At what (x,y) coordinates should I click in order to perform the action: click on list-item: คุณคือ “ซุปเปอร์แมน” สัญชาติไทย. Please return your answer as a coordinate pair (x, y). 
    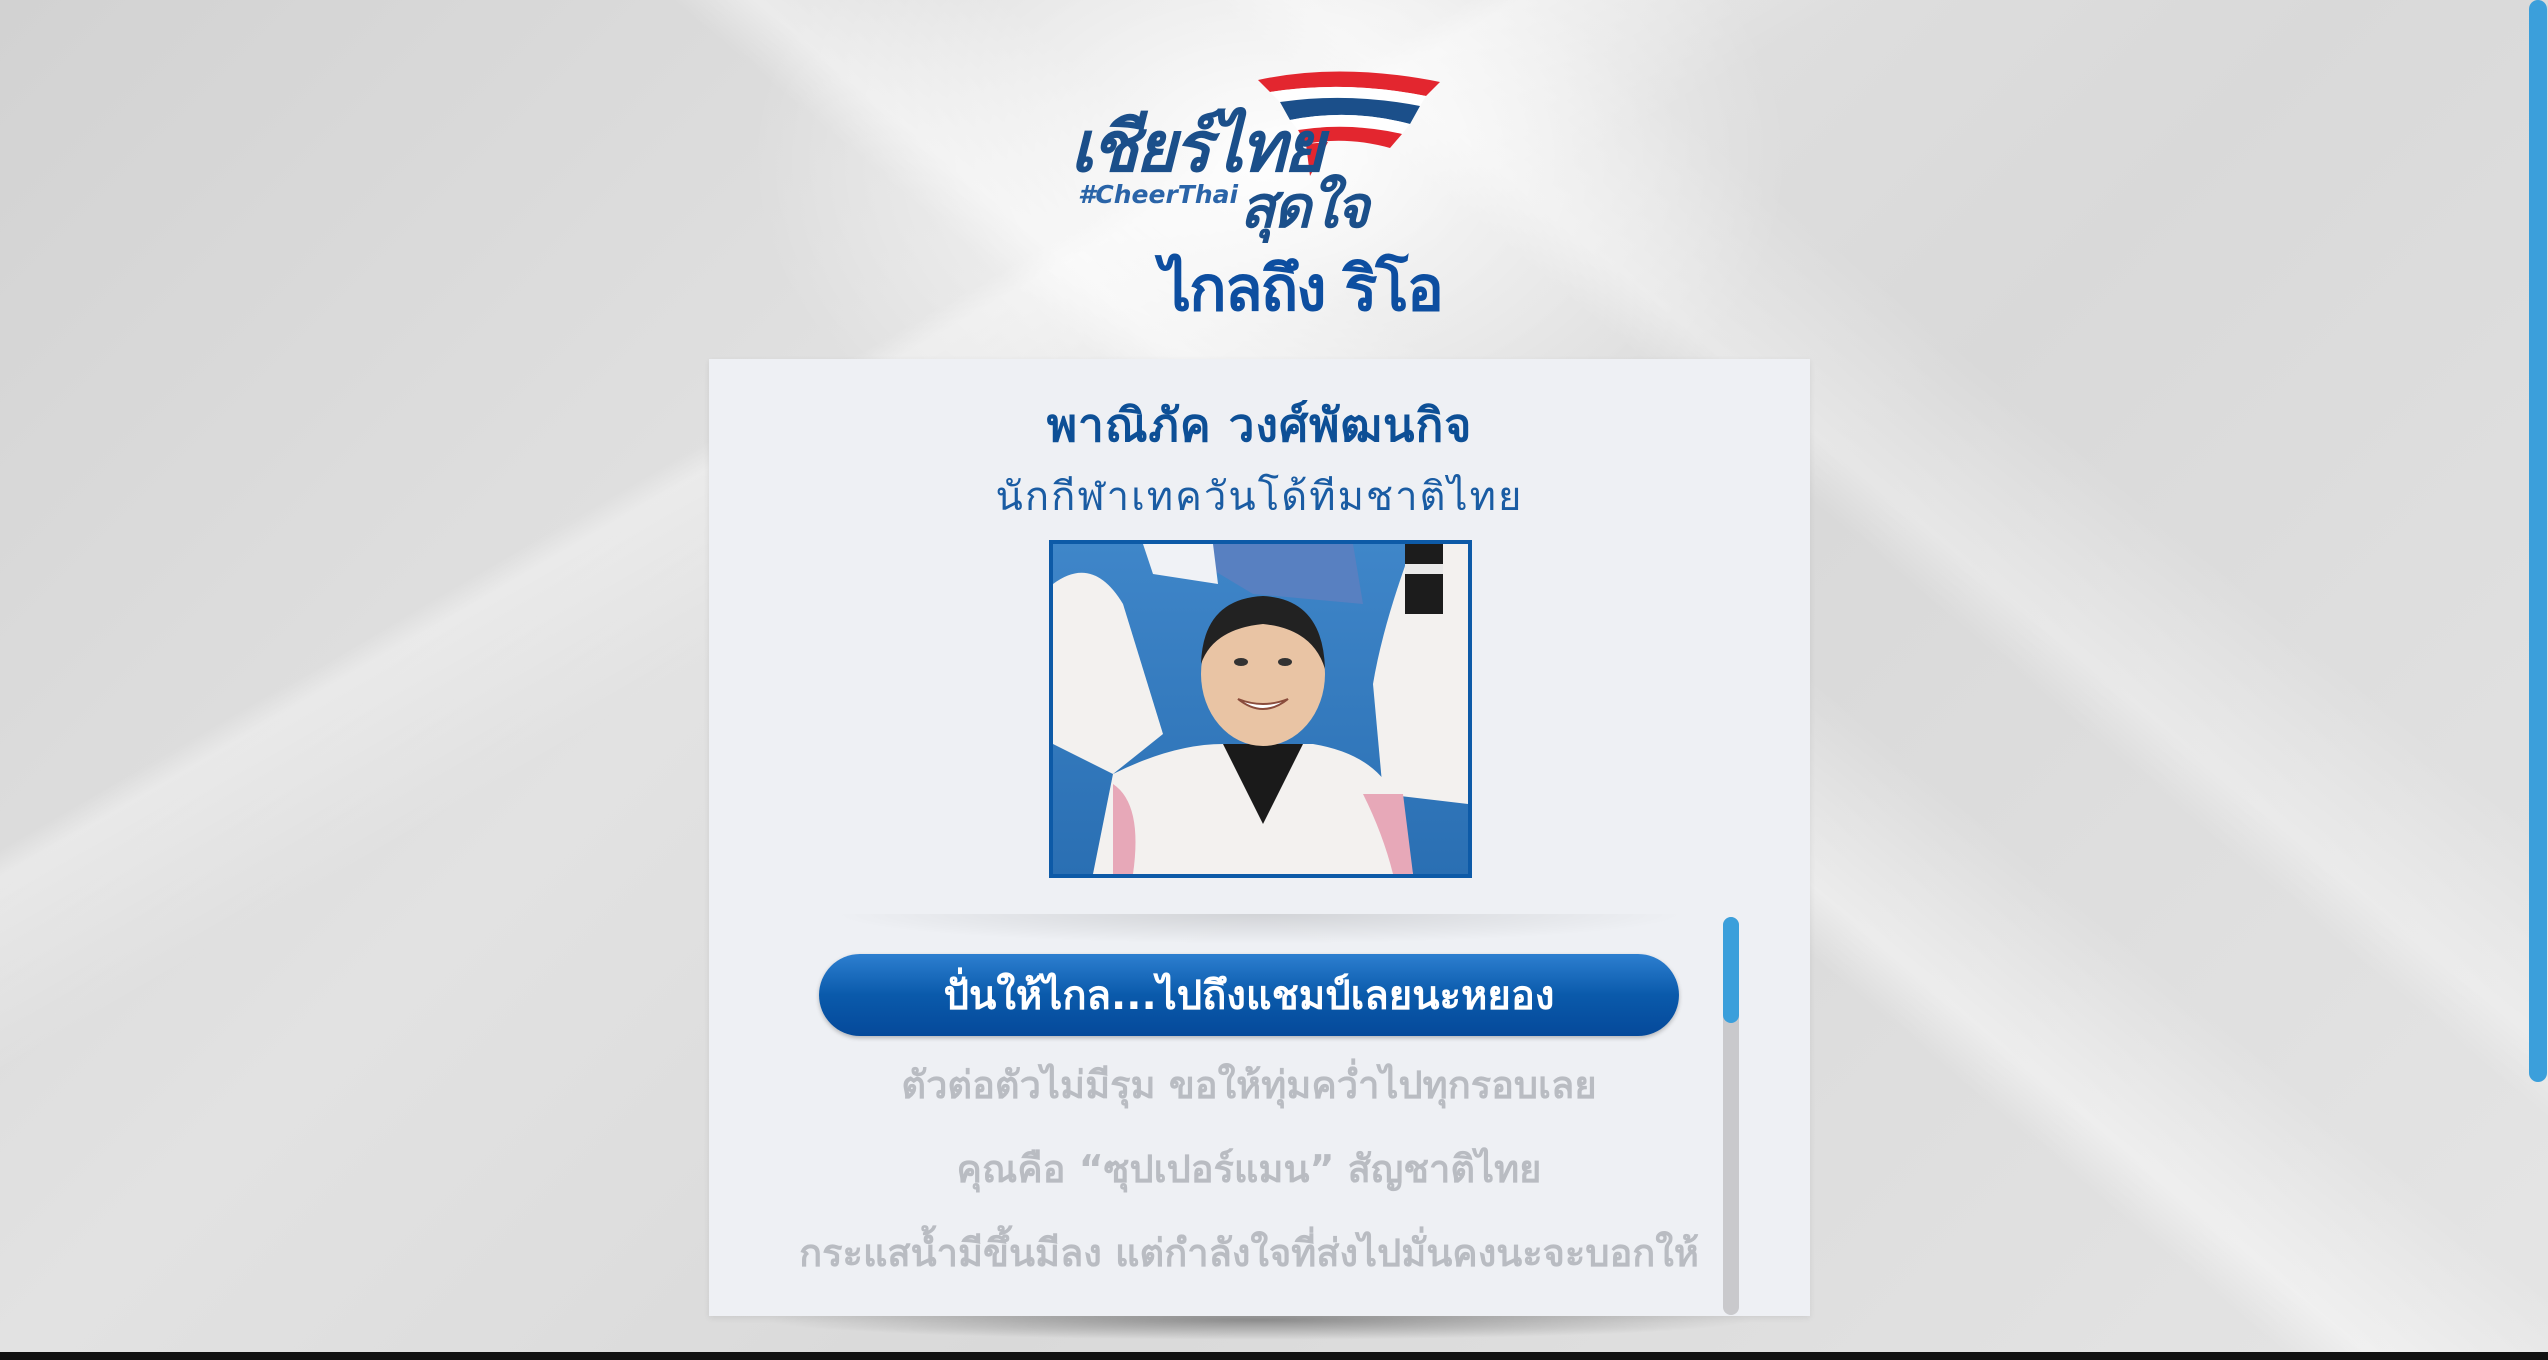
    Looking at the image, I should click on (1249, 1168).